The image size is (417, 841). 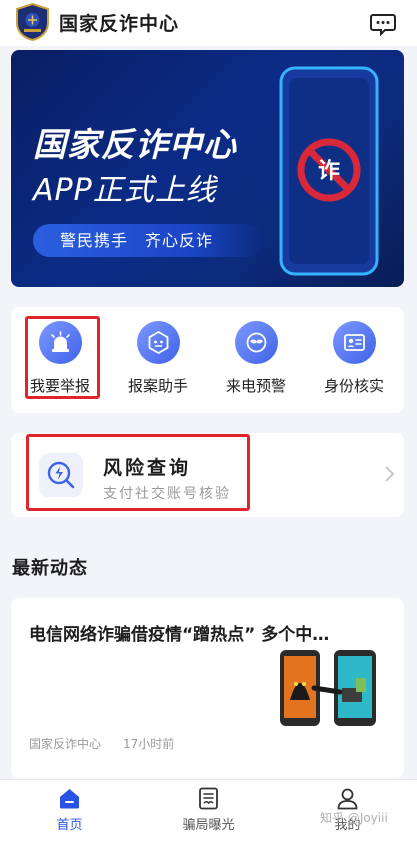 What do you see at coordinates (60, 360) in the screenshot?
I see `quick-action-report: 我要举报` at bounding box center [60, 360].